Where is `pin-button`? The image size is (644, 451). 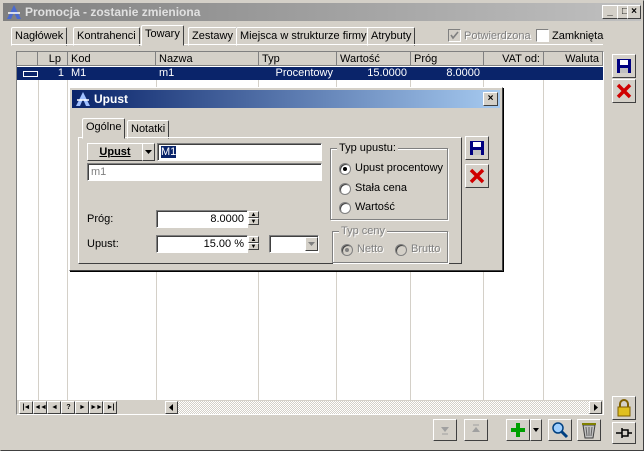
pin-button is located at coordinates (624, 433).